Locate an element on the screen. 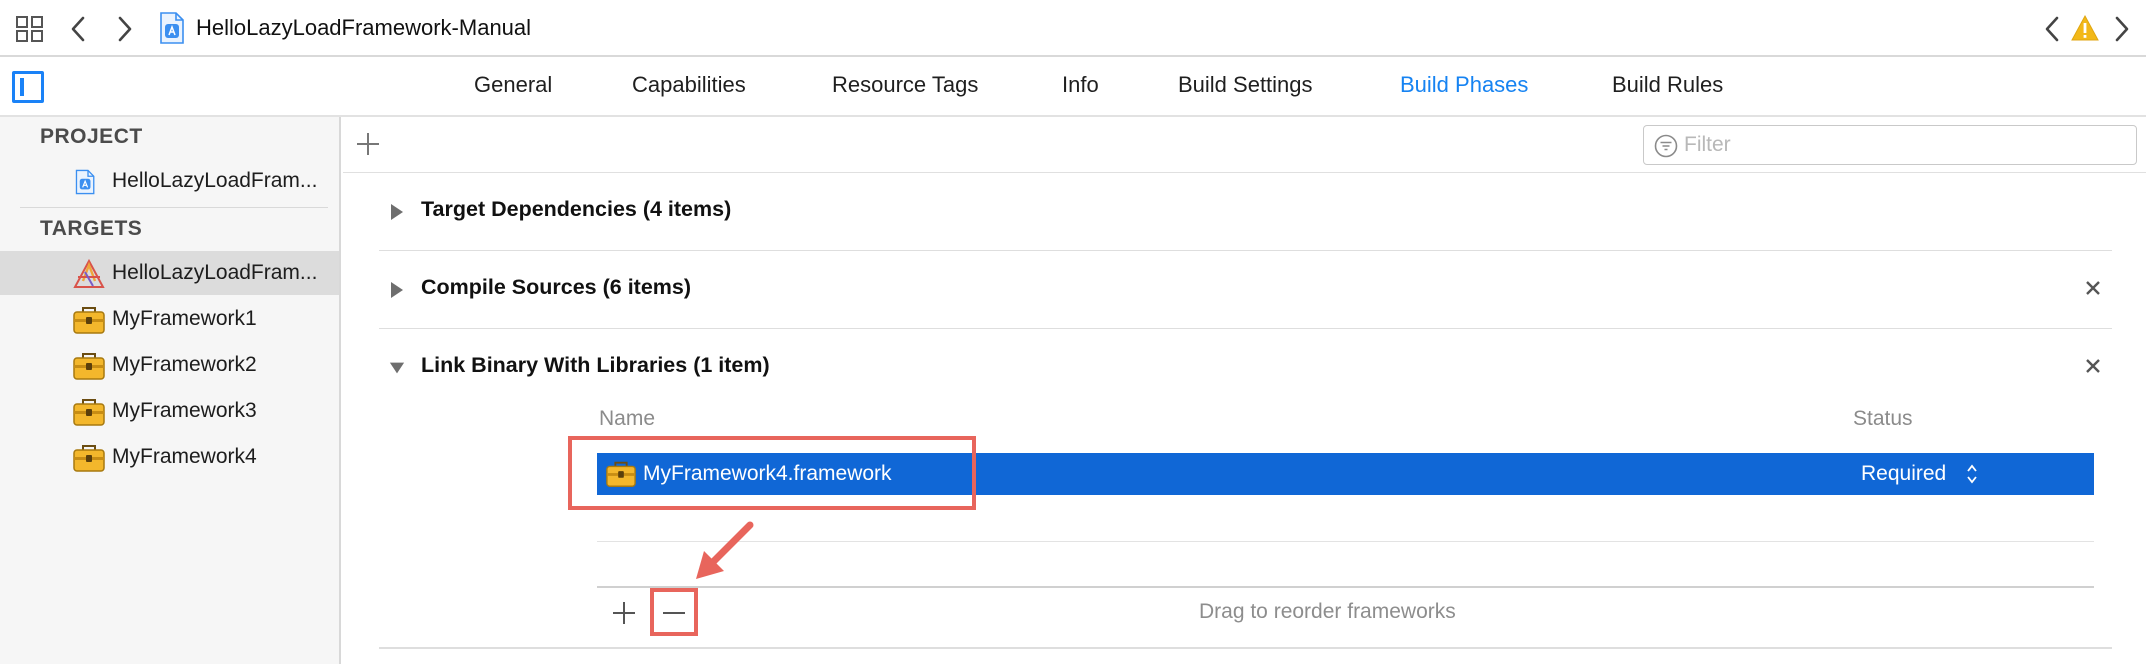 This screenshot has height=664, width=2146. tab-build-phases: Build Phases is located at coordinates (1464, 85).